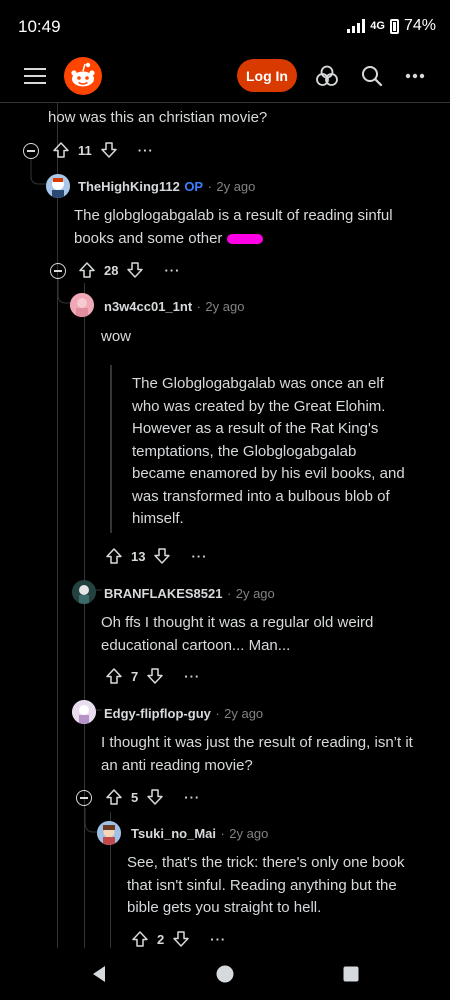 This screenshot has height=1000, width=450. I want to click on comment-header: Tsuki_no_Mai · 2y ago, so click(200, 833).